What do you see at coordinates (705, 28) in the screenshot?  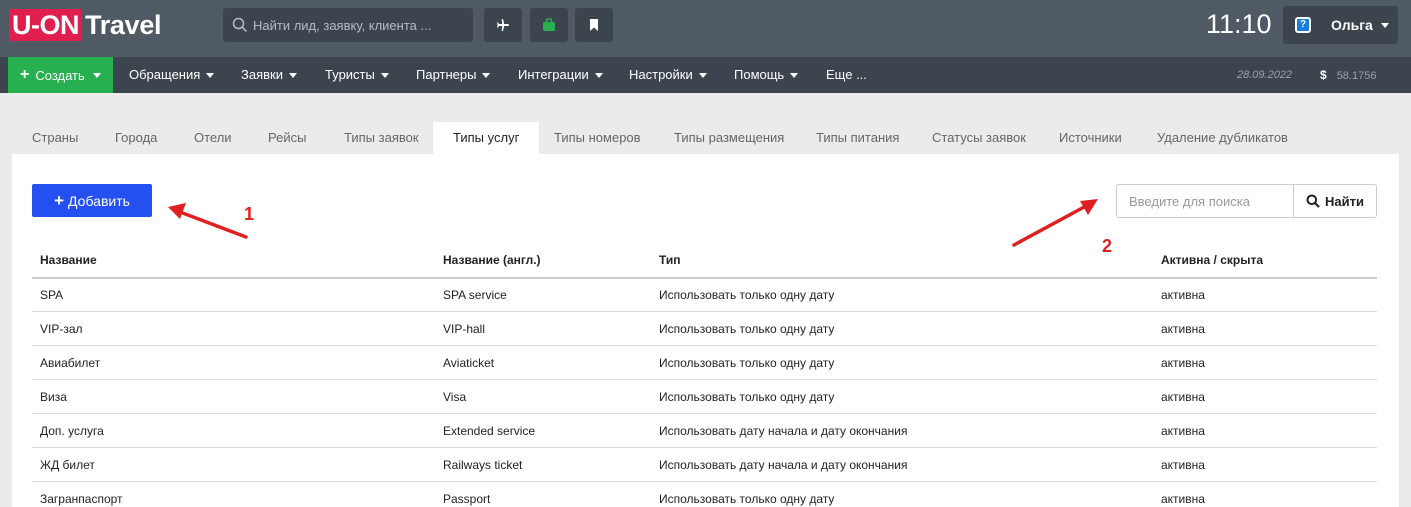 I see `top-header: U-ON Travel 11:10 ? Ольга` at bounding box center [705, 28].